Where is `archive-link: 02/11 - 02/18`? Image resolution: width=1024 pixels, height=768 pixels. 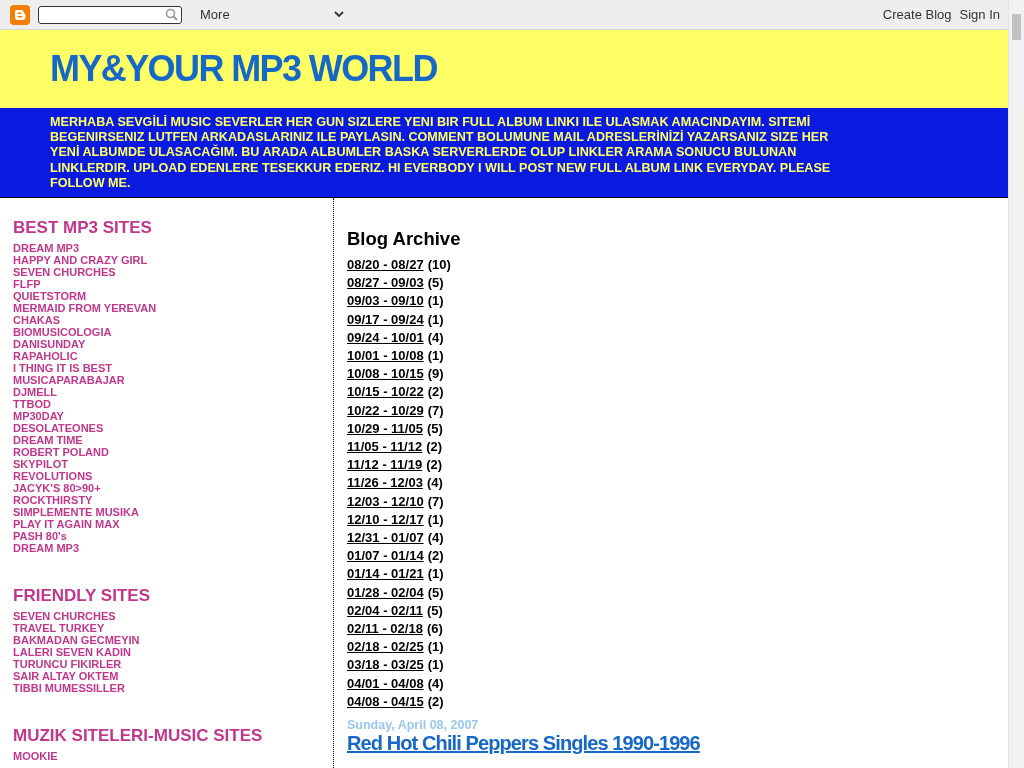 archive-link: 02/11 - 02/18 is located at coordinates (385, 629).